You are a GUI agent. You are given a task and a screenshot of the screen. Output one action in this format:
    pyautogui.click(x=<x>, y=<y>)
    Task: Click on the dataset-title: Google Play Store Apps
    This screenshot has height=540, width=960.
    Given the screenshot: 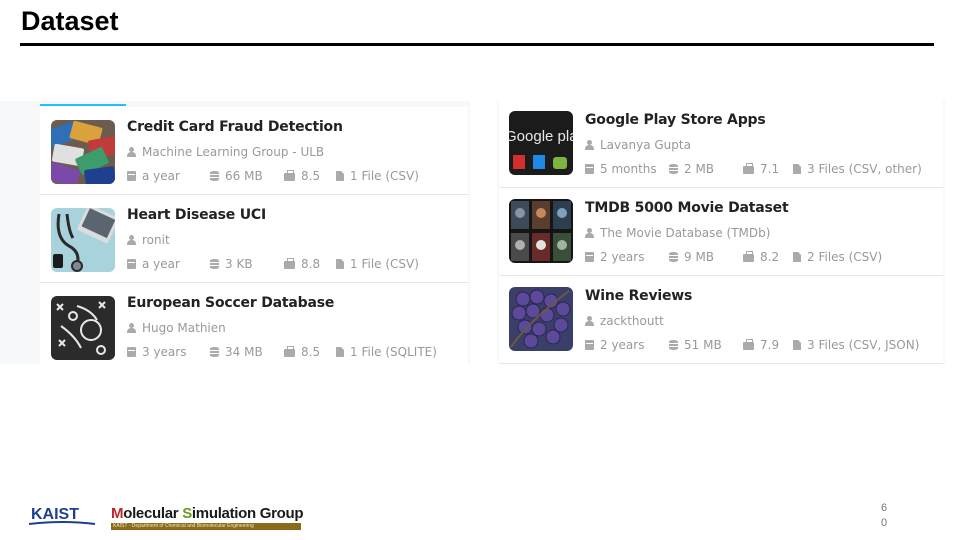 What is the action you would take?
    pyautogui.click(x=675, y=120)
    